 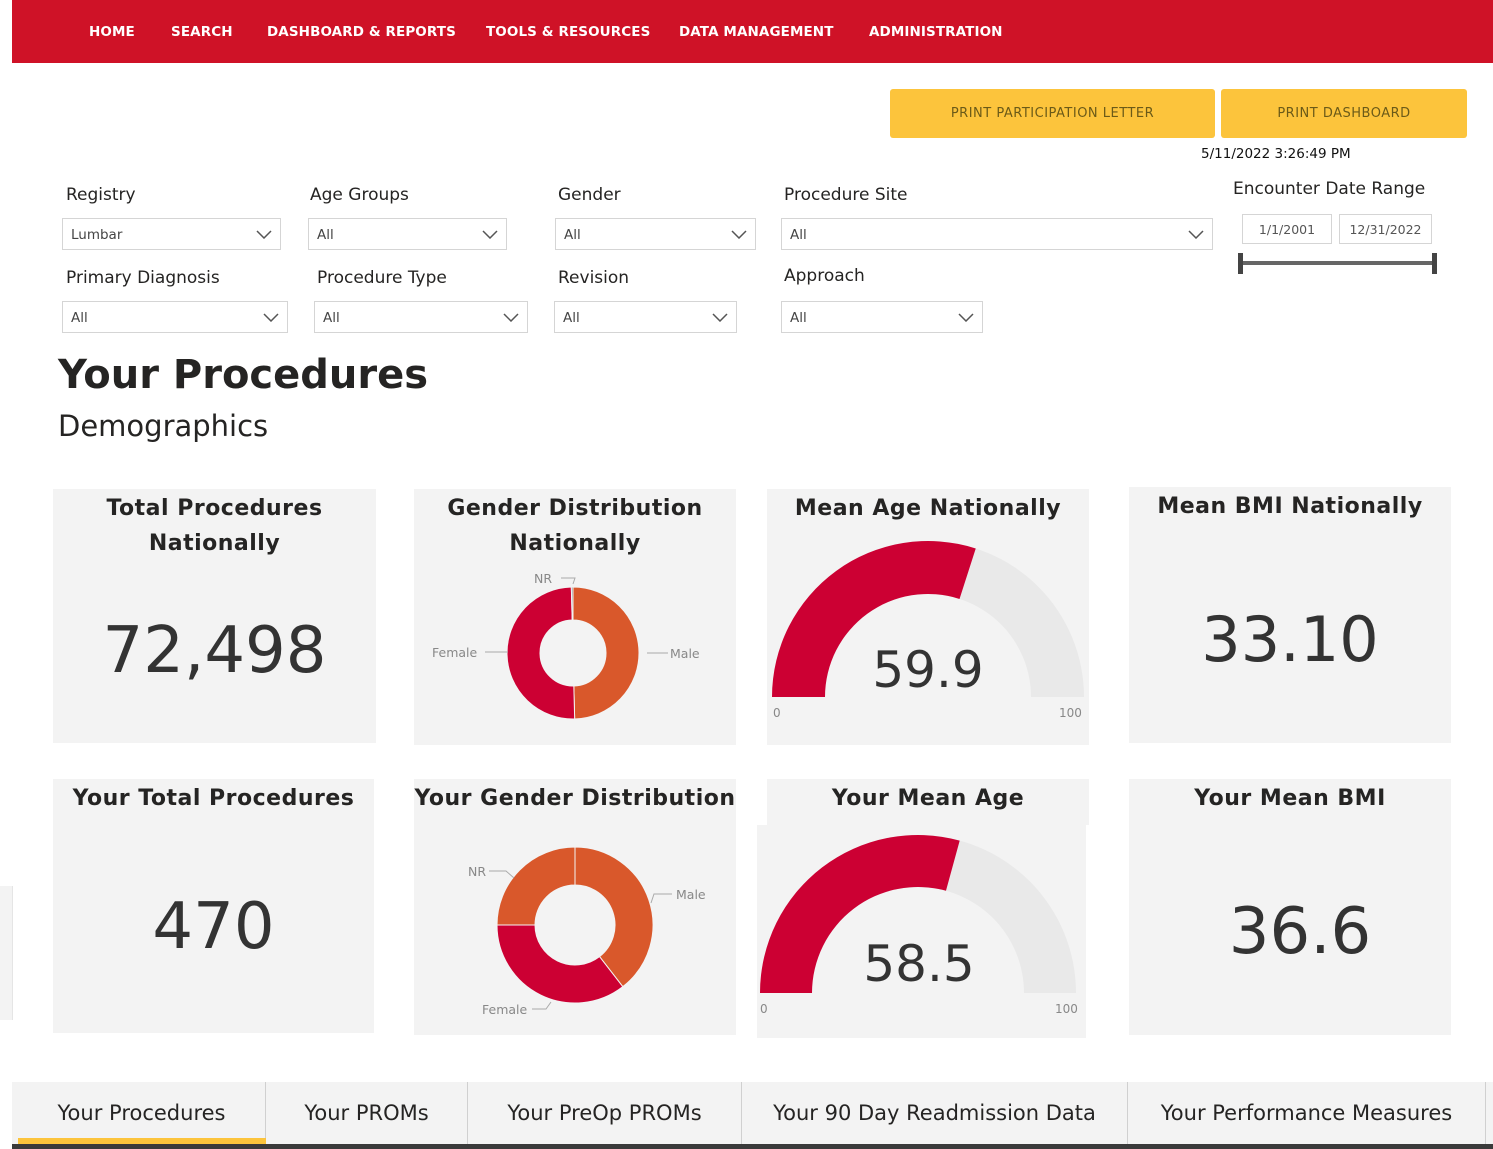 What do you see at coordinates (1240, 263) in the screenshot?
I see `slider-start-handle` at bounding box center [1240, 263].